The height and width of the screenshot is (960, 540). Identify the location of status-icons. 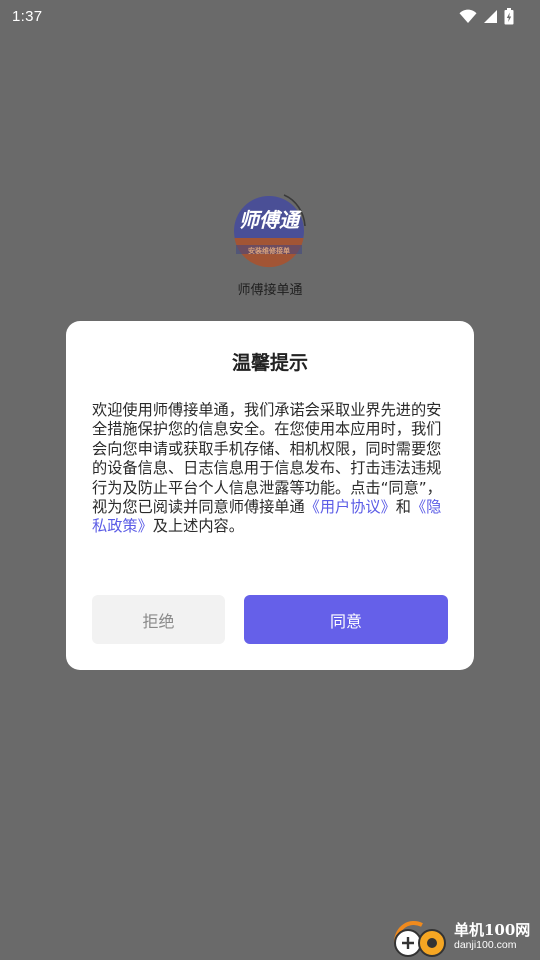
(486, 16).